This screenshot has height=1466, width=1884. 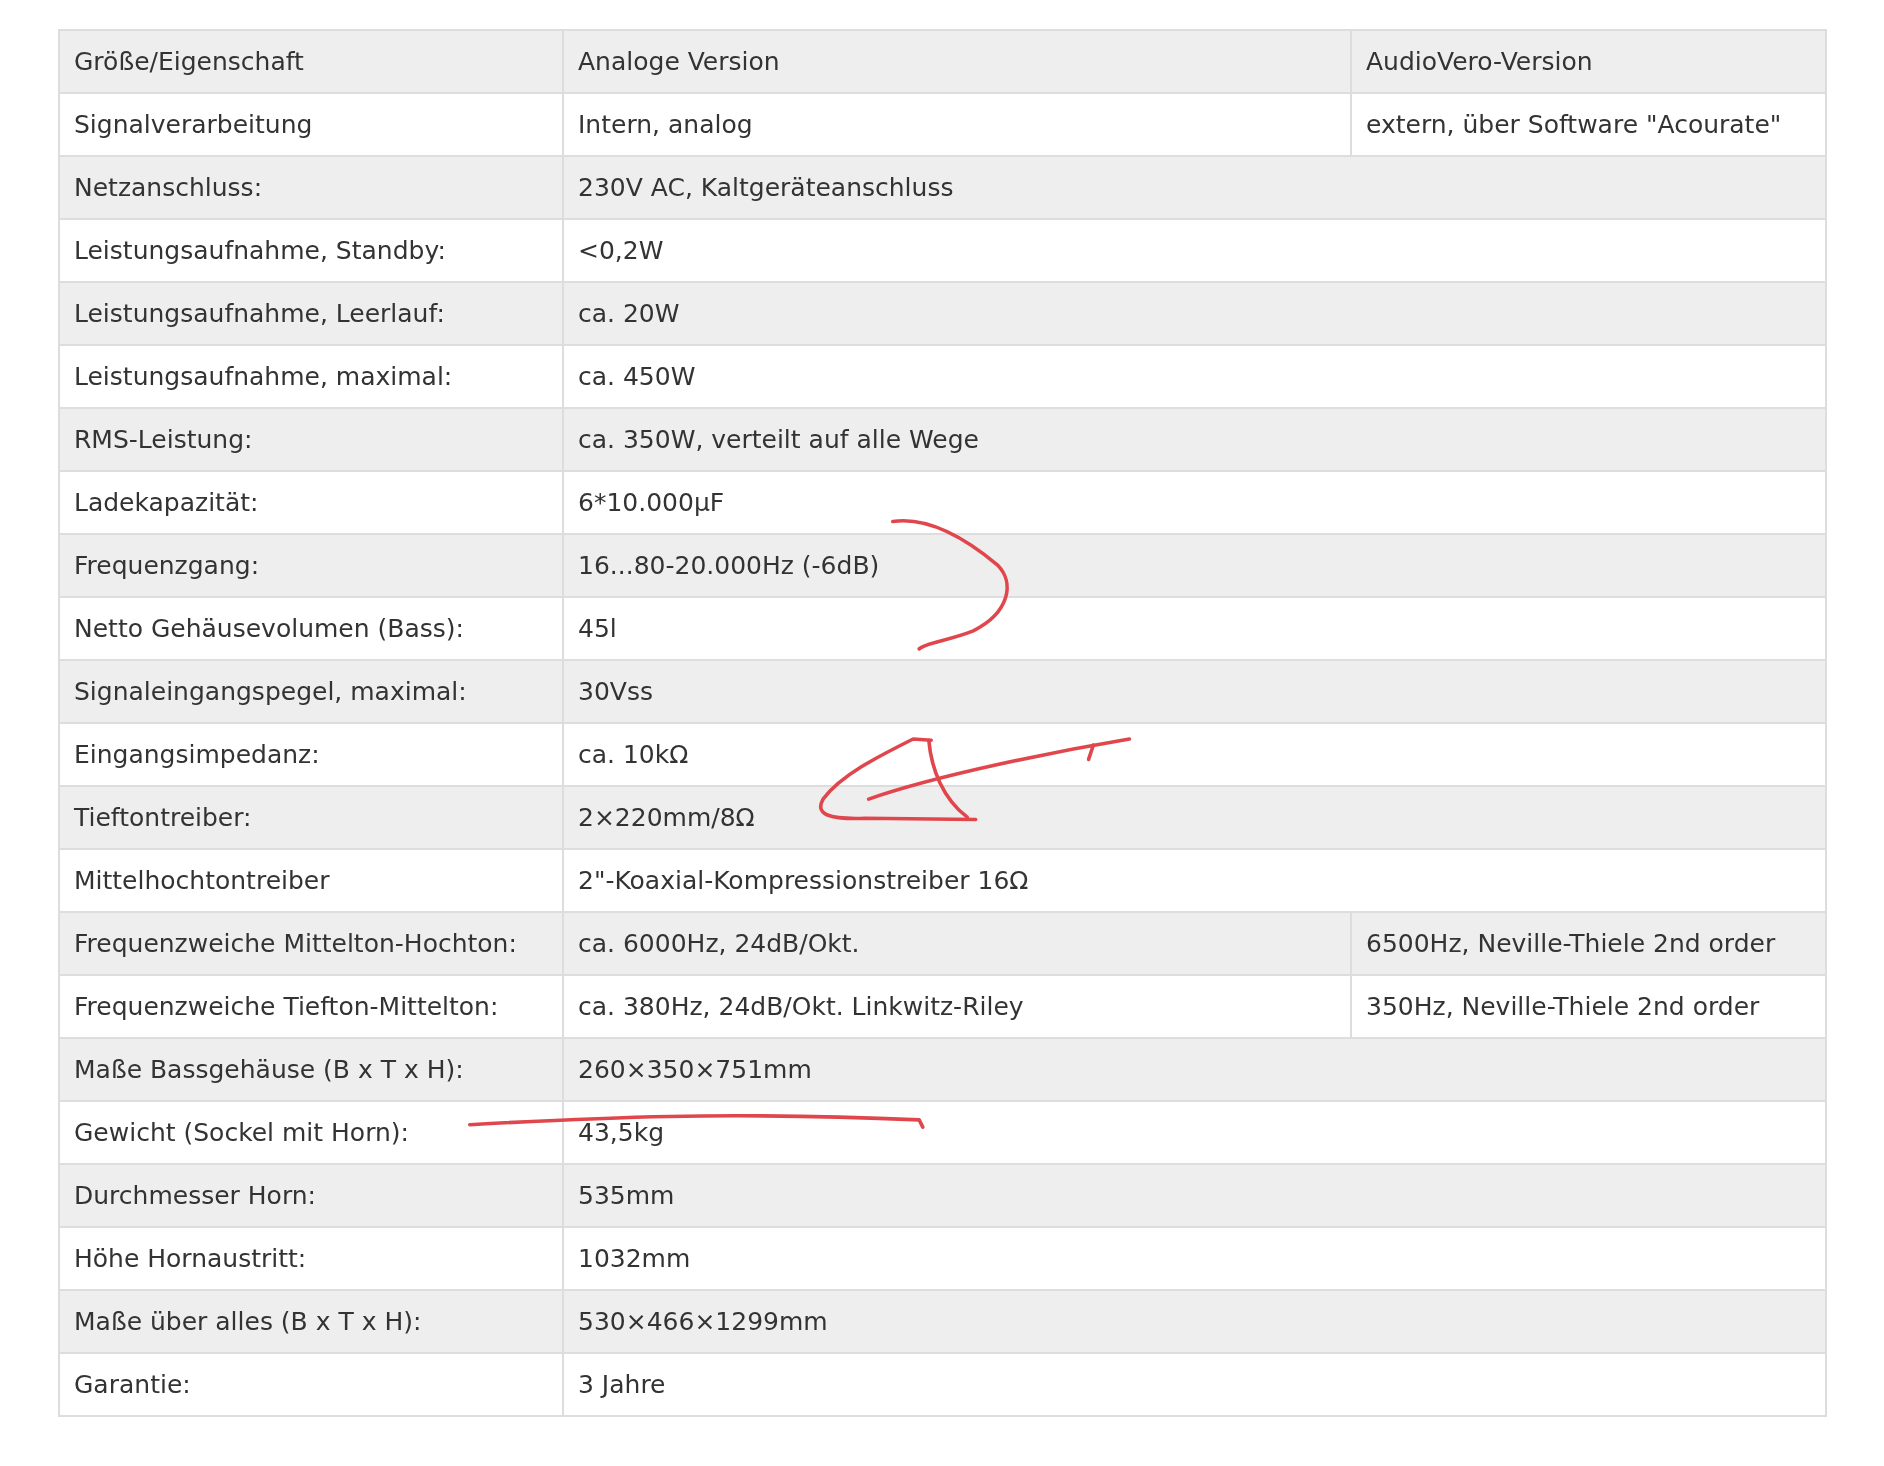 What do you see at coordinates (195, 1195) in the screenshot?
I see `table-cell: Durchmesser Horn:` at bounding box center [195, 1195].